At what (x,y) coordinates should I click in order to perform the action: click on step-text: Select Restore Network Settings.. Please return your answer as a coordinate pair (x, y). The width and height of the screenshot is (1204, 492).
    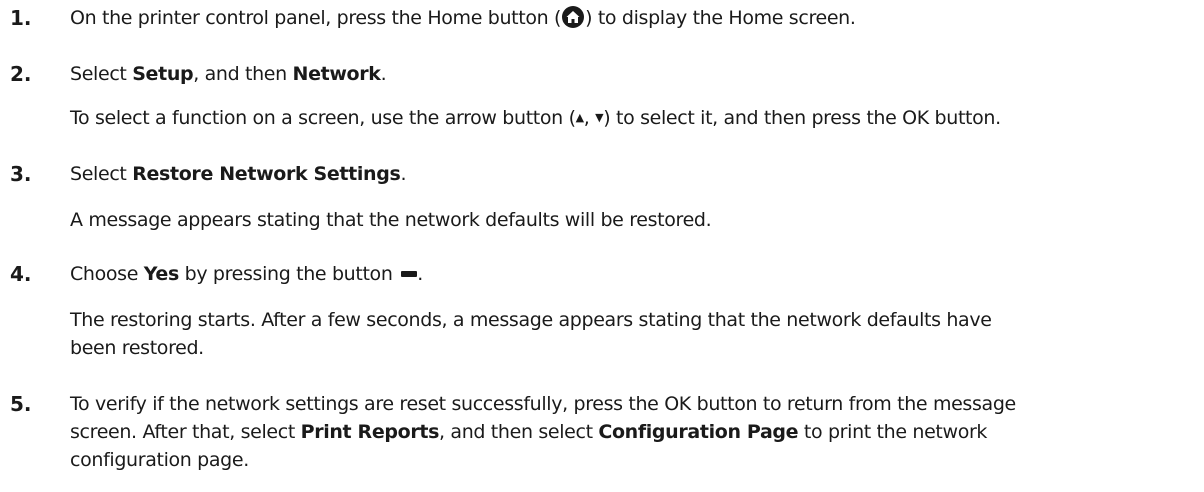
    Looking at the image, I should click on (630, 174).